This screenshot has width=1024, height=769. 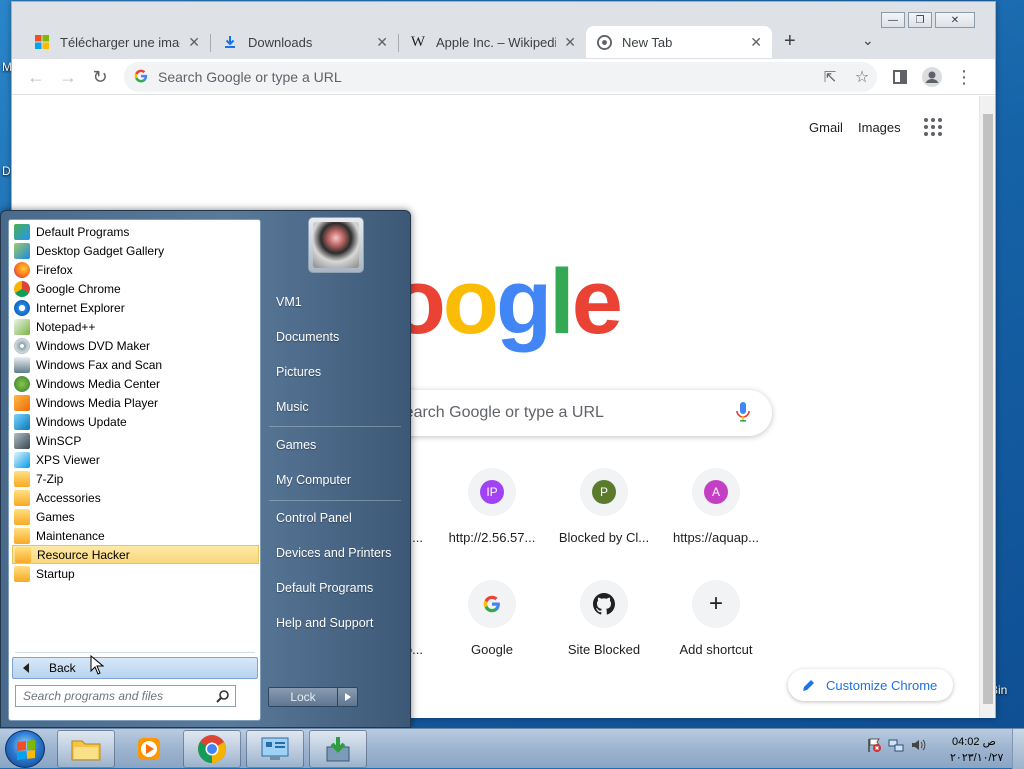 I want to click on images-link: Images, so click(x=879, y=127).